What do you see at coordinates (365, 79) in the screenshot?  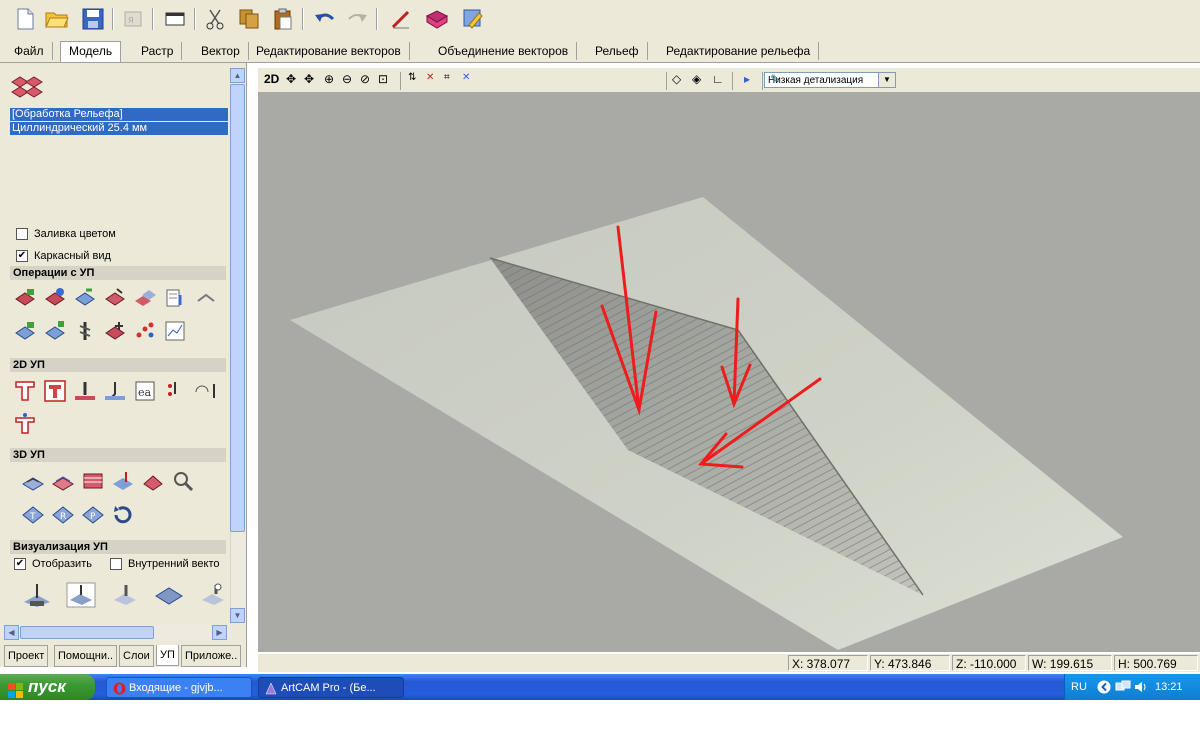 I see `zoom-previous-icon: ⊘` at bounding box center [365, 79].